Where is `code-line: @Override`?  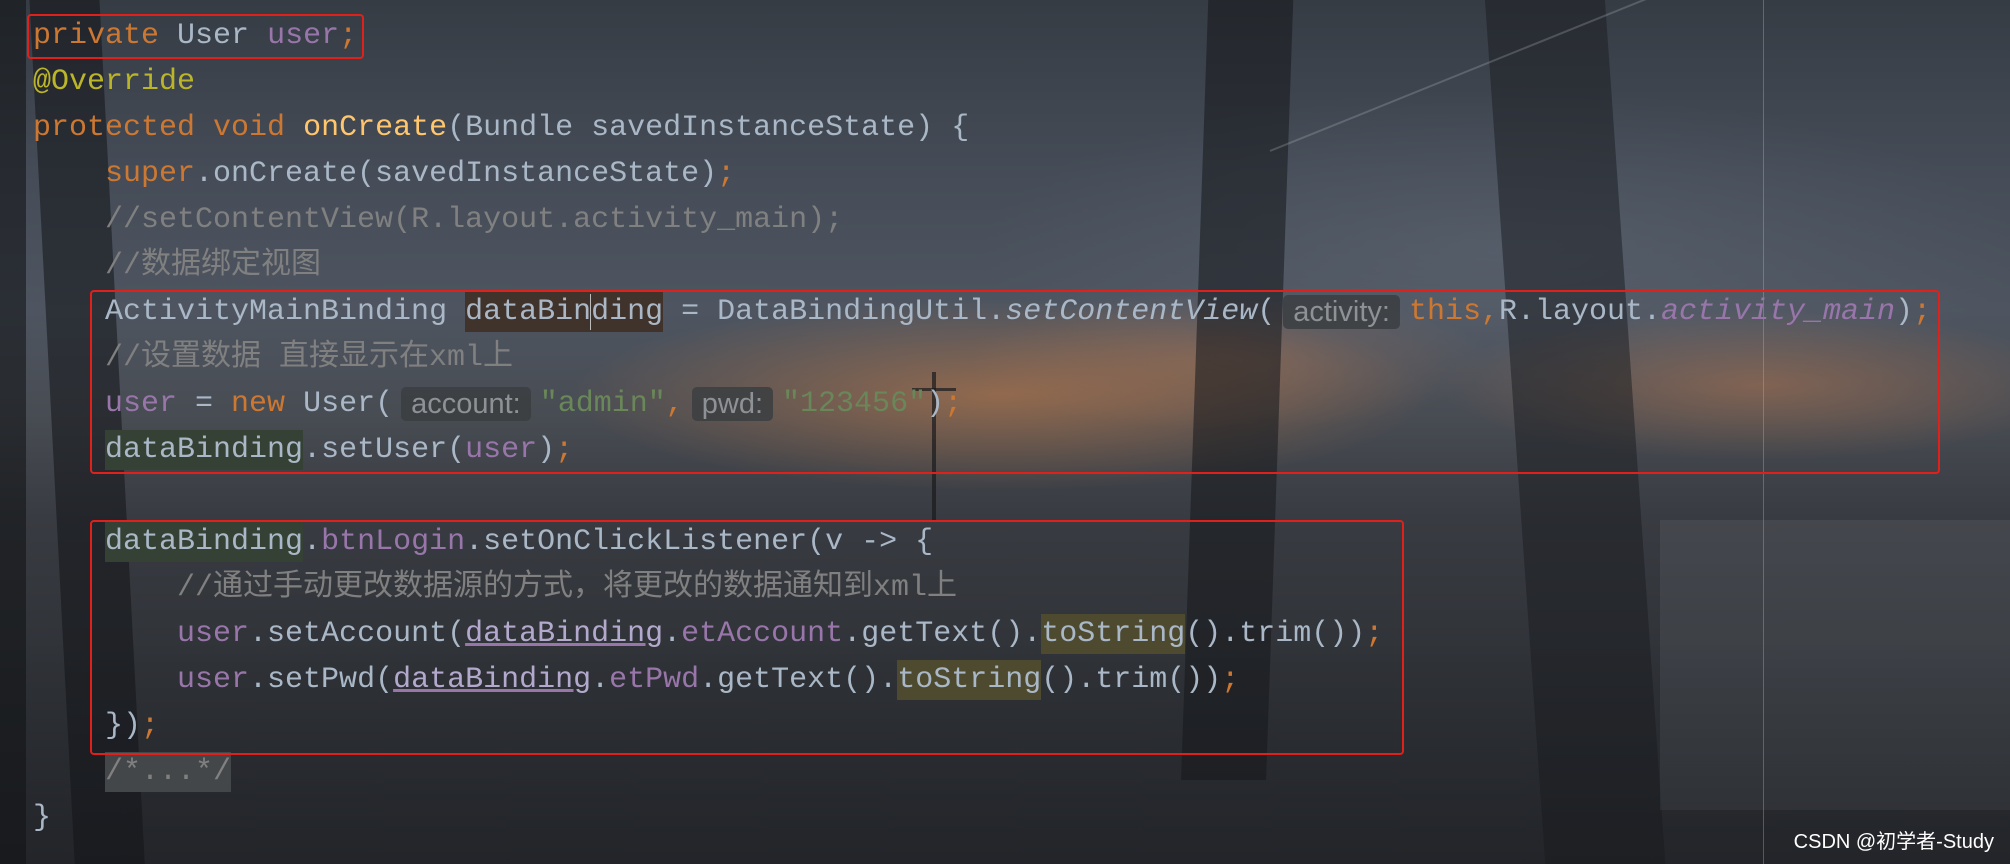 code-line: @Override is located at coordinates (1013, 82).